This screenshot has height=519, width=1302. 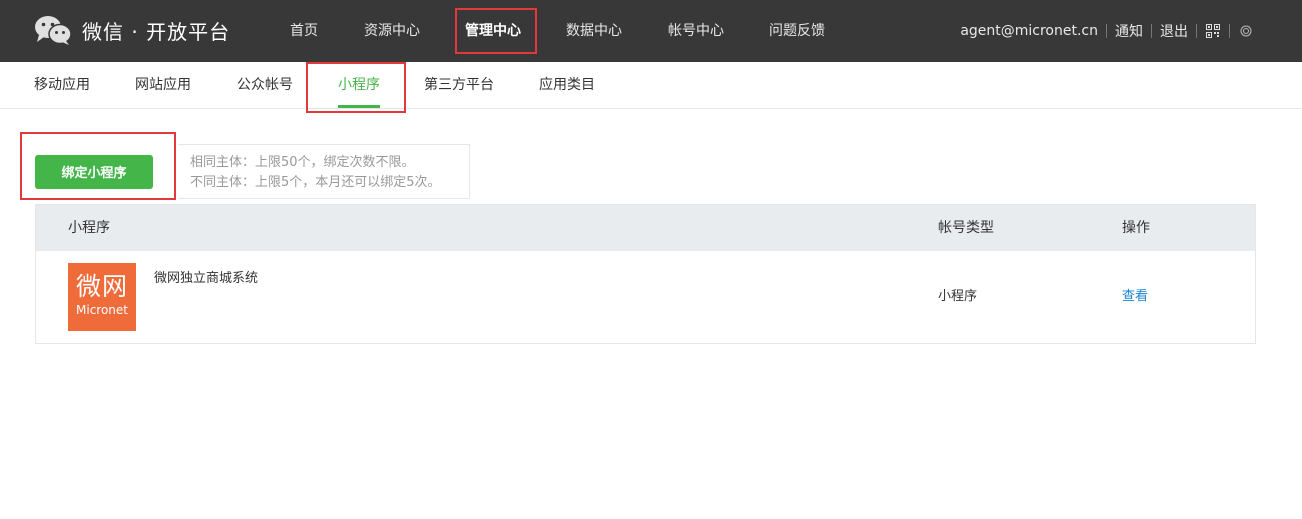 I want to click on tip-different-entity: 不同主体：上限5个，本月还可以绑定5次。, so click(x=315, y=182).